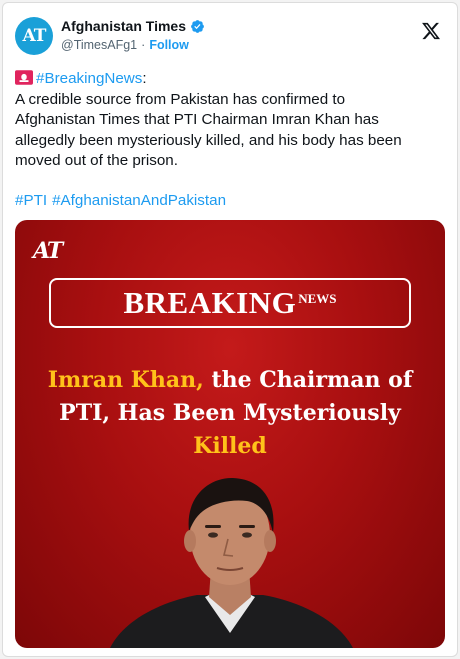  What do you see at coordinates (231, 562) in the screenshot?
I see `portrait-image` at bounding box center [231, 562].